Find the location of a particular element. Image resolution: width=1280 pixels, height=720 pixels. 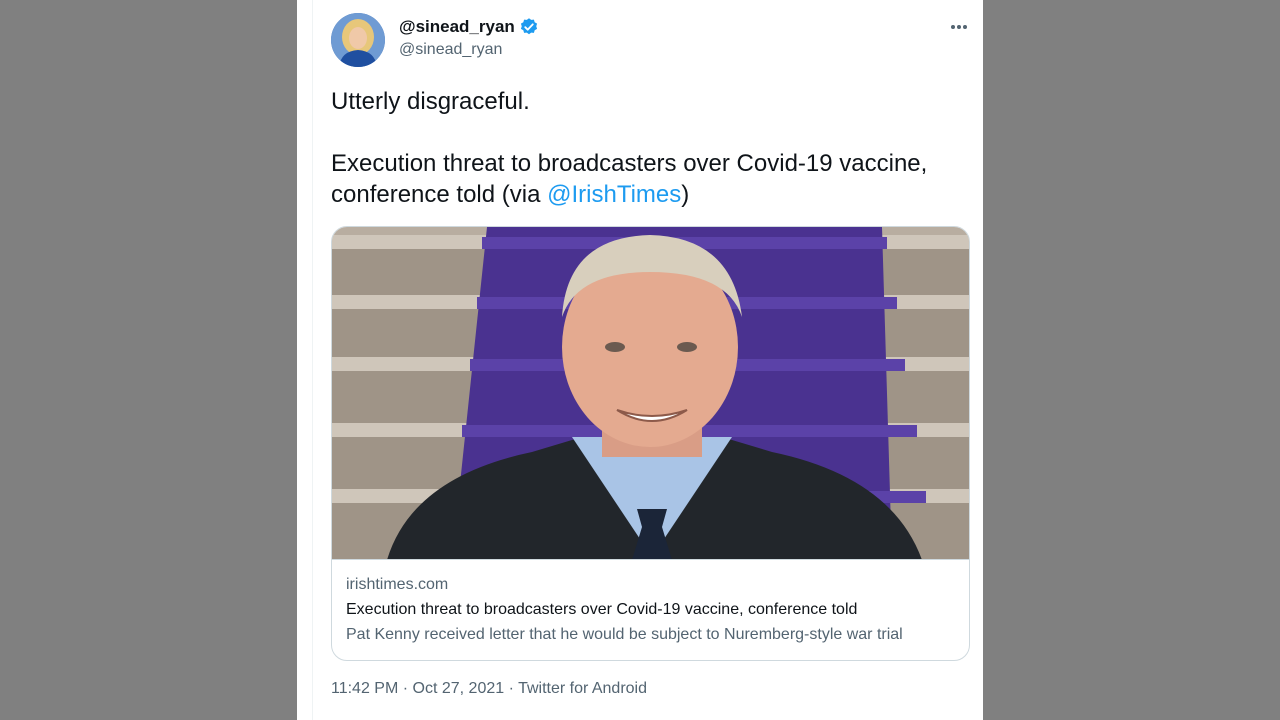

display-name-text: @sinead_ryan is located at coordinates (457, 27).